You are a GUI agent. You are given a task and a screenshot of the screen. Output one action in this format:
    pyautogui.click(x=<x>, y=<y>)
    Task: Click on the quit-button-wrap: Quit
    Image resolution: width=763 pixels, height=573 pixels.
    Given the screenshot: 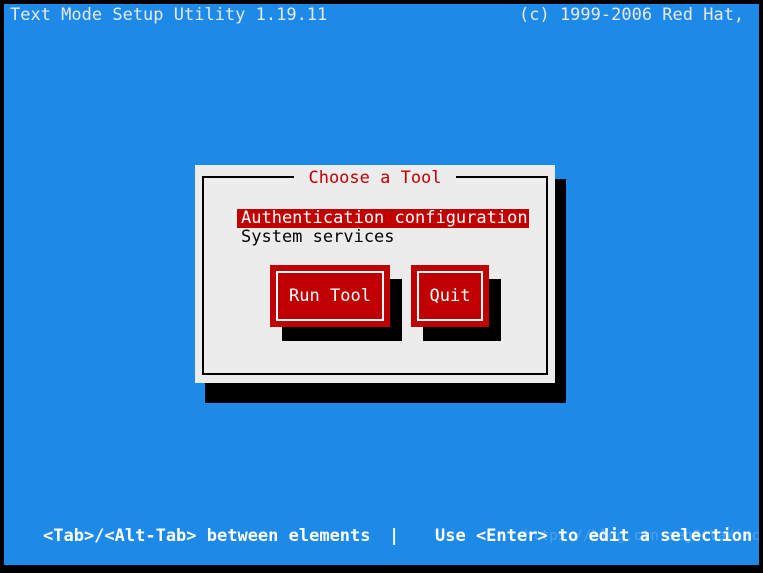 What is the action you would take?
    pyautogui.click(x=456, y=303)
    